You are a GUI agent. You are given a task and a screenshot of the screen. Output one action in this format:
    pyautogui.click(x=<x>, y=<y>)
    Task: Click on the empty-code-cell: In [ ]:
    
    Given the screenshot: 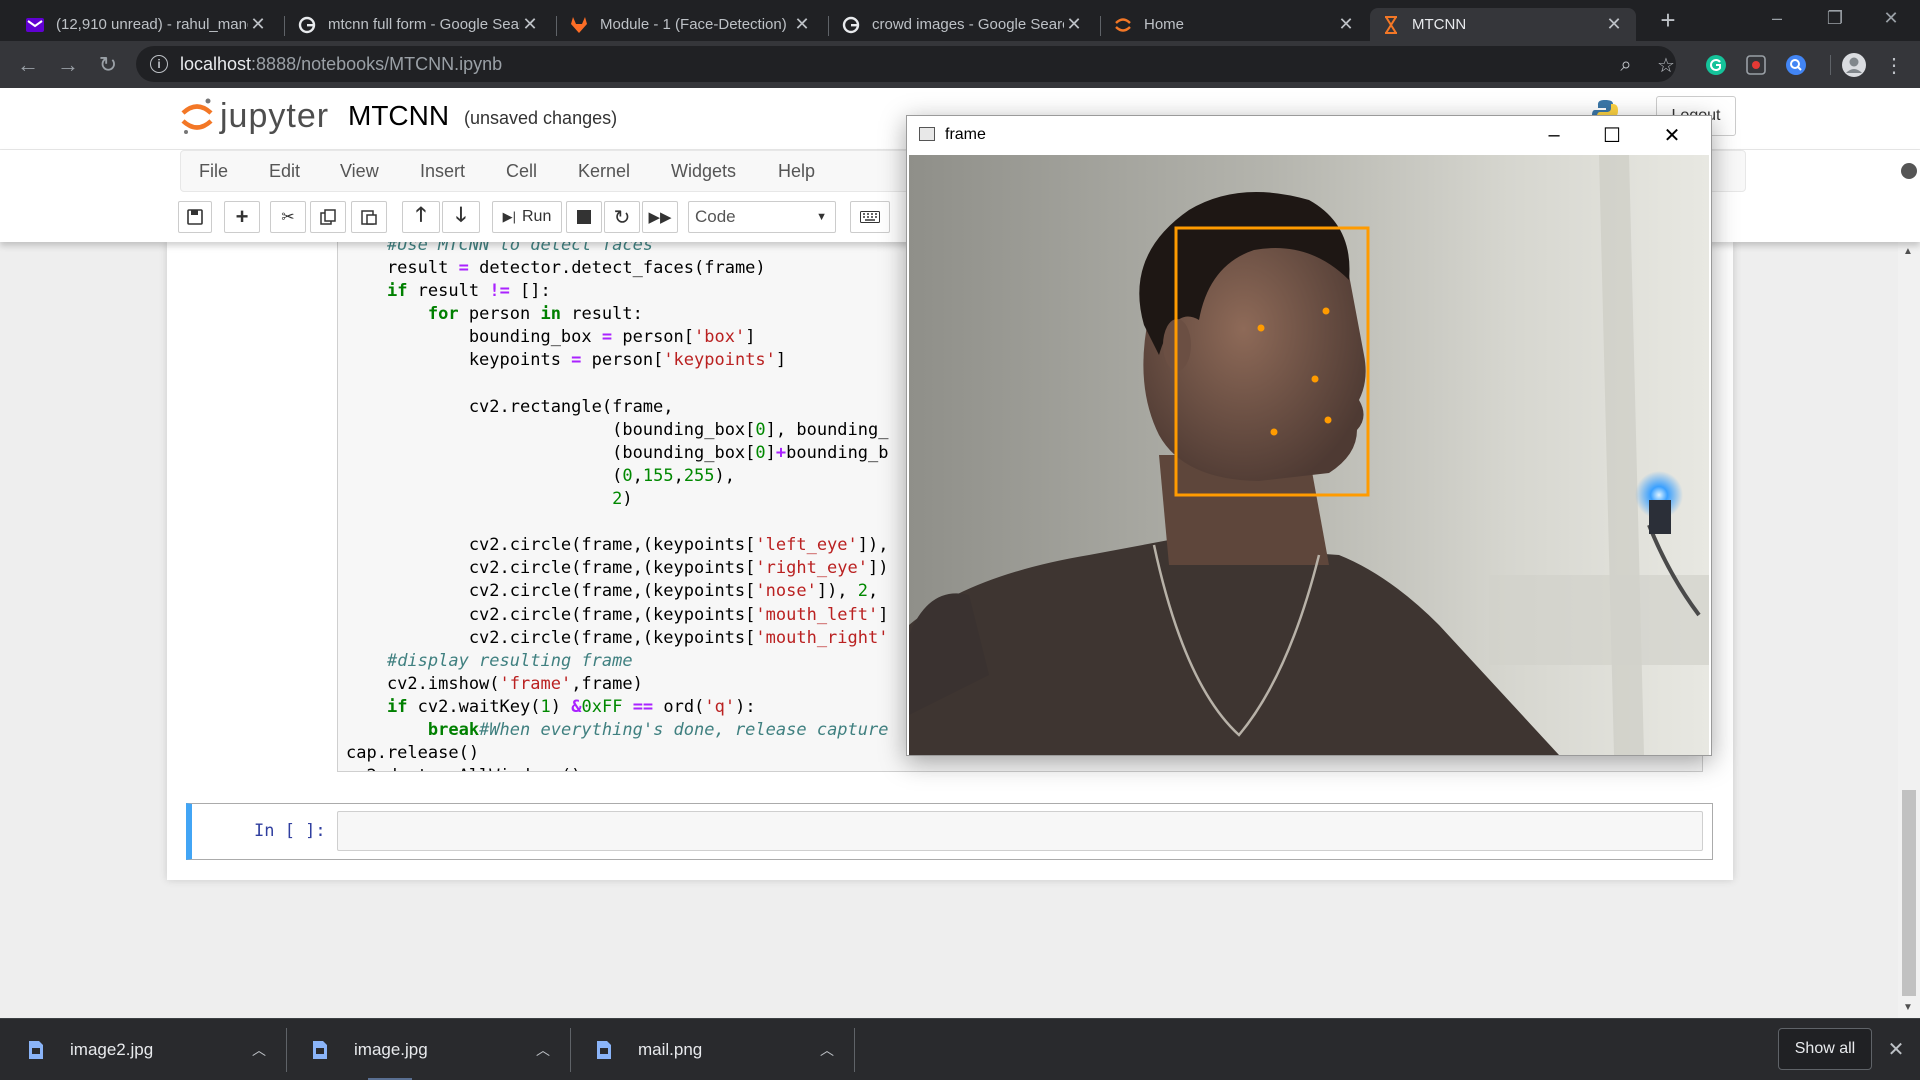 What is the action you would take?
    pyautogui.click(x=949, y=831)
    